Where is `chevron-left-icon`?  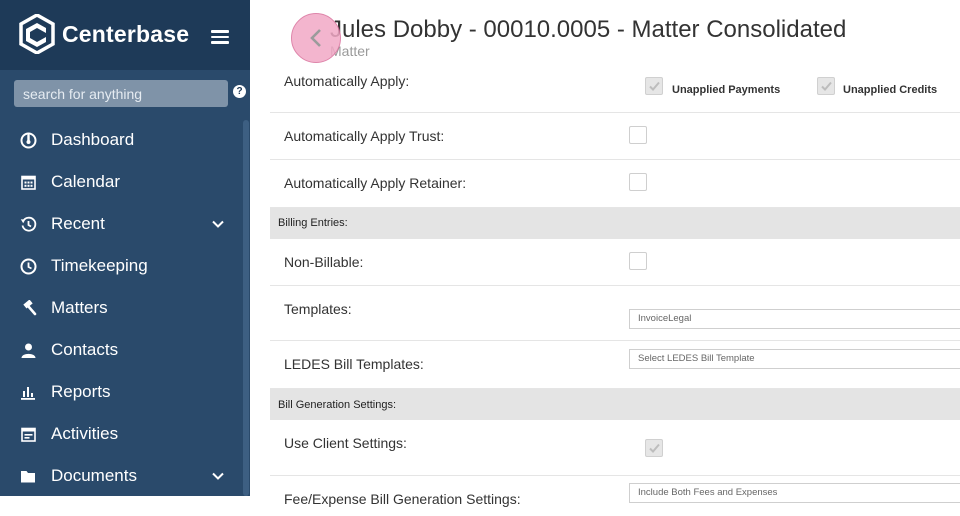
chevron-left-icon is located at coordinates (315, 38).